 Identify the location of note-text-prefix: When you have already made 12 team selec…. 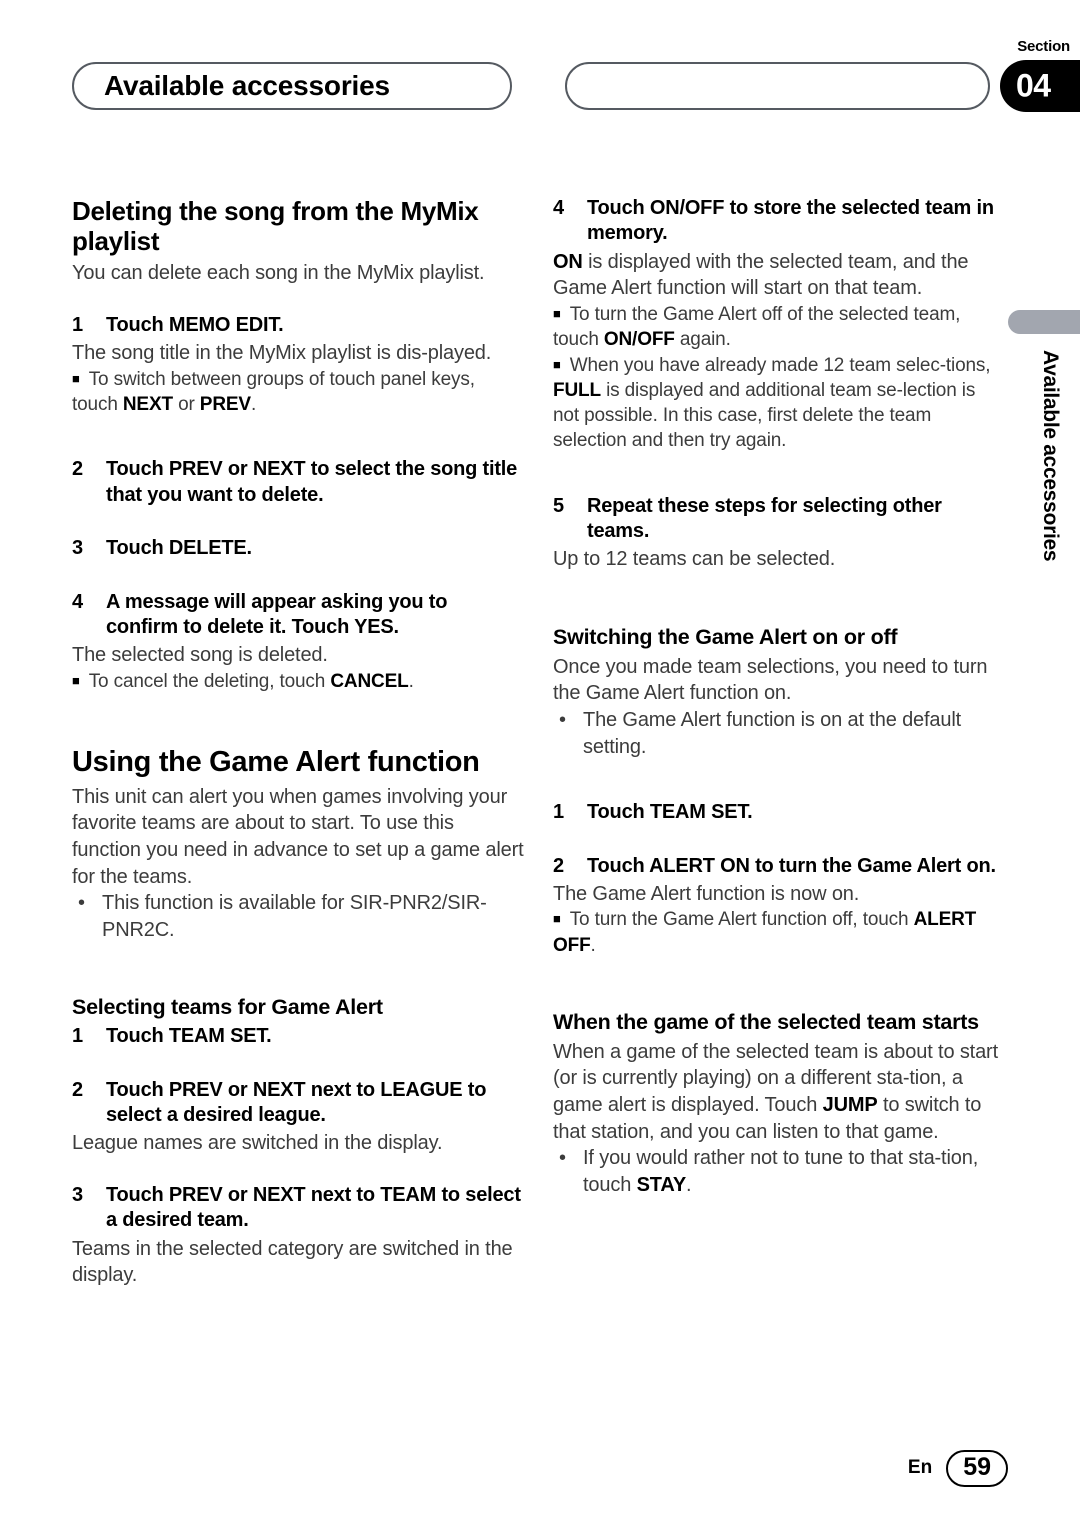
(780, 365).